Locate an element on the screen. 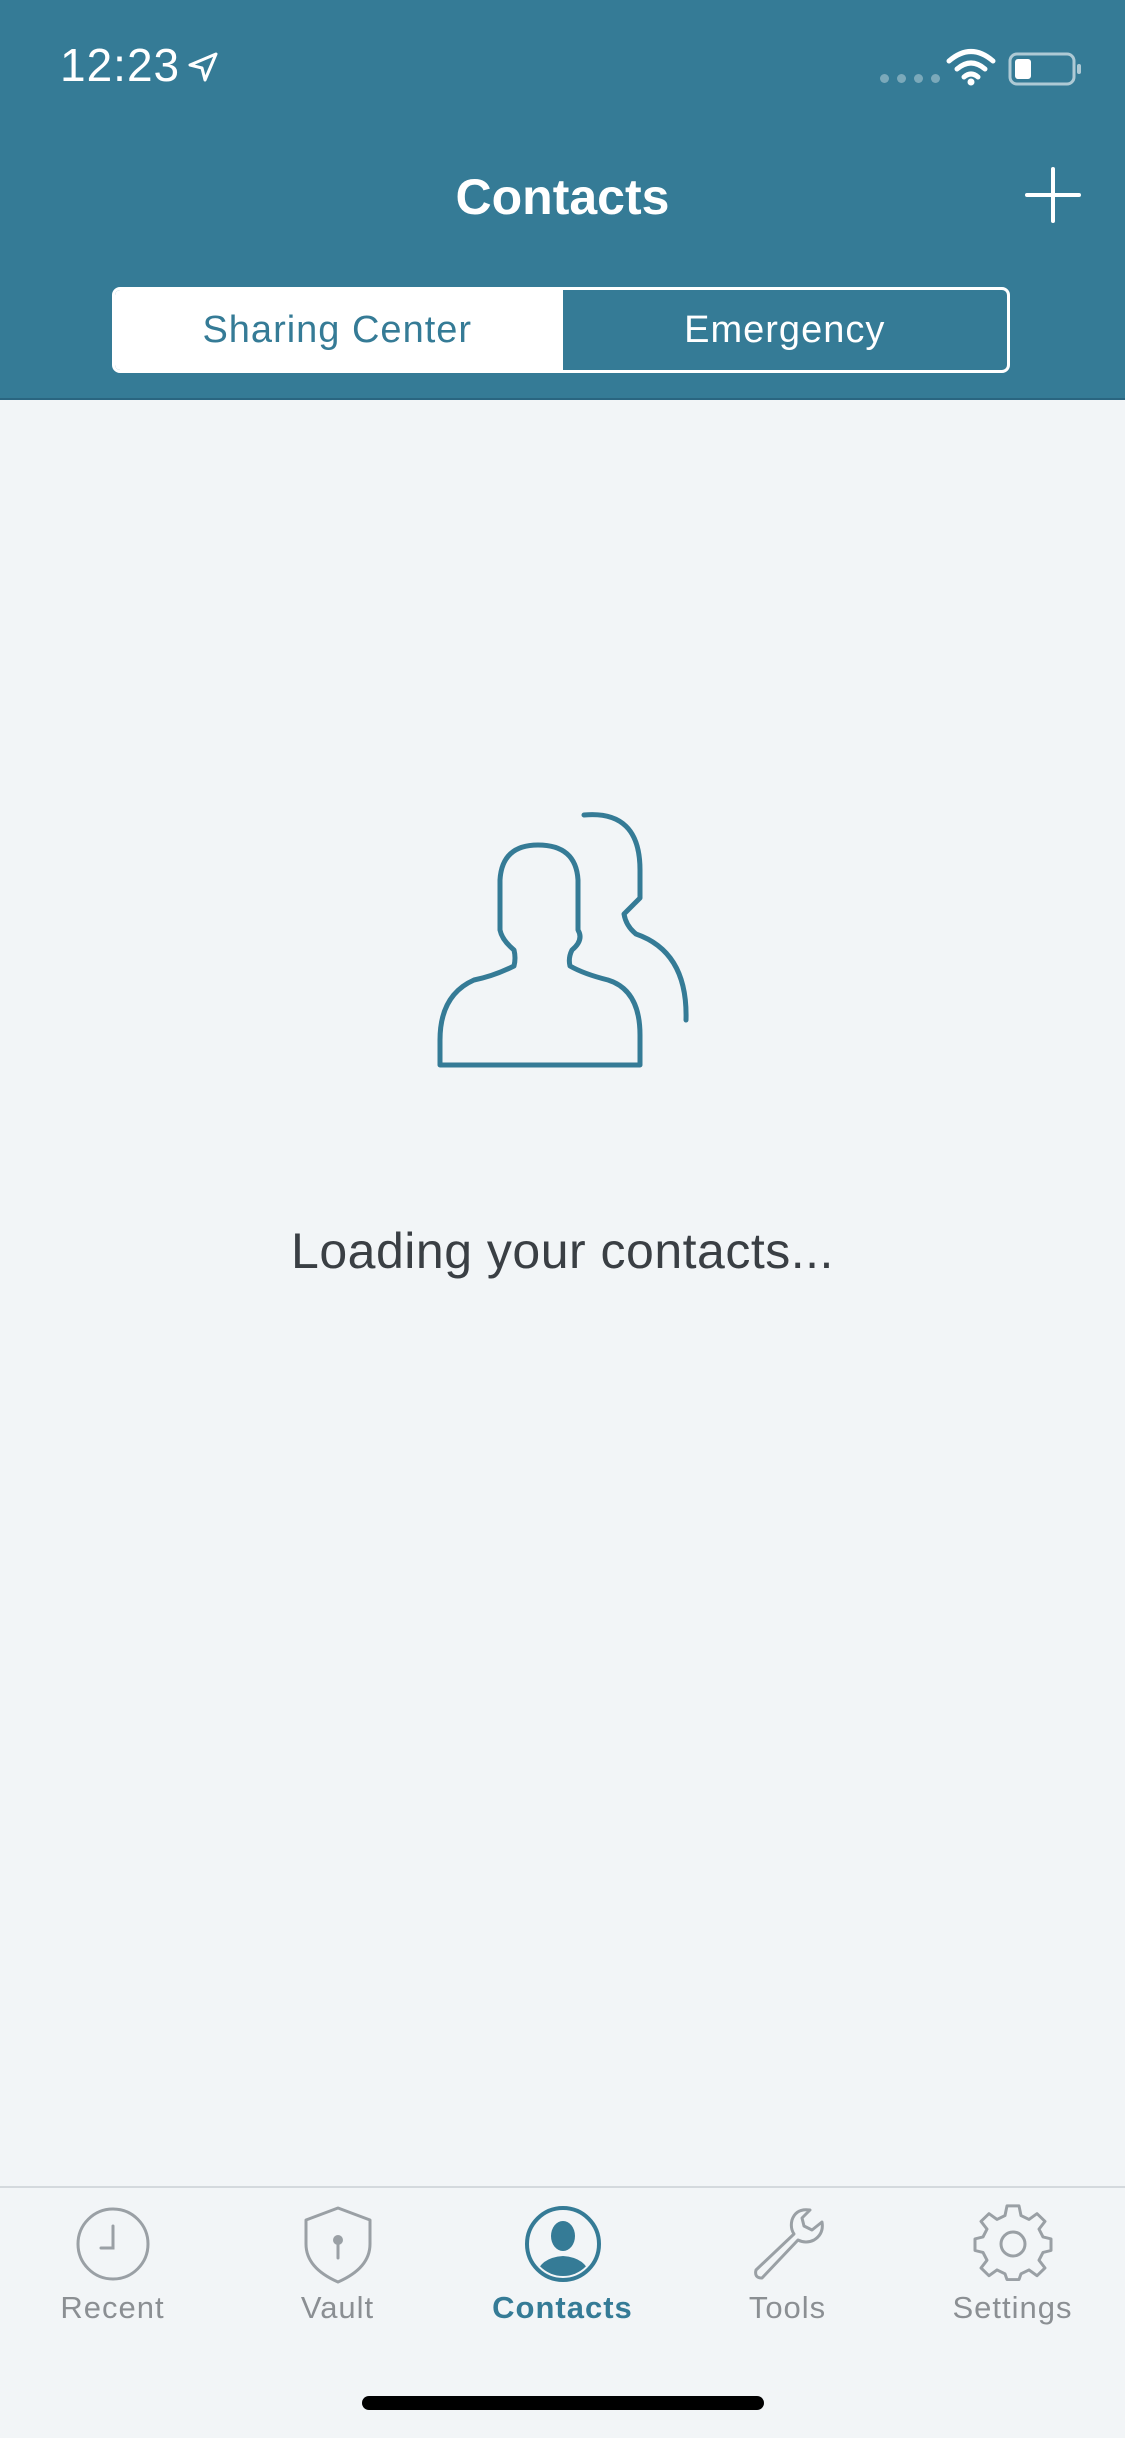 This screenshot has width=1125, height=2438. segmented-control: Sharing Center Emergency is located at coordinates (561, 330).